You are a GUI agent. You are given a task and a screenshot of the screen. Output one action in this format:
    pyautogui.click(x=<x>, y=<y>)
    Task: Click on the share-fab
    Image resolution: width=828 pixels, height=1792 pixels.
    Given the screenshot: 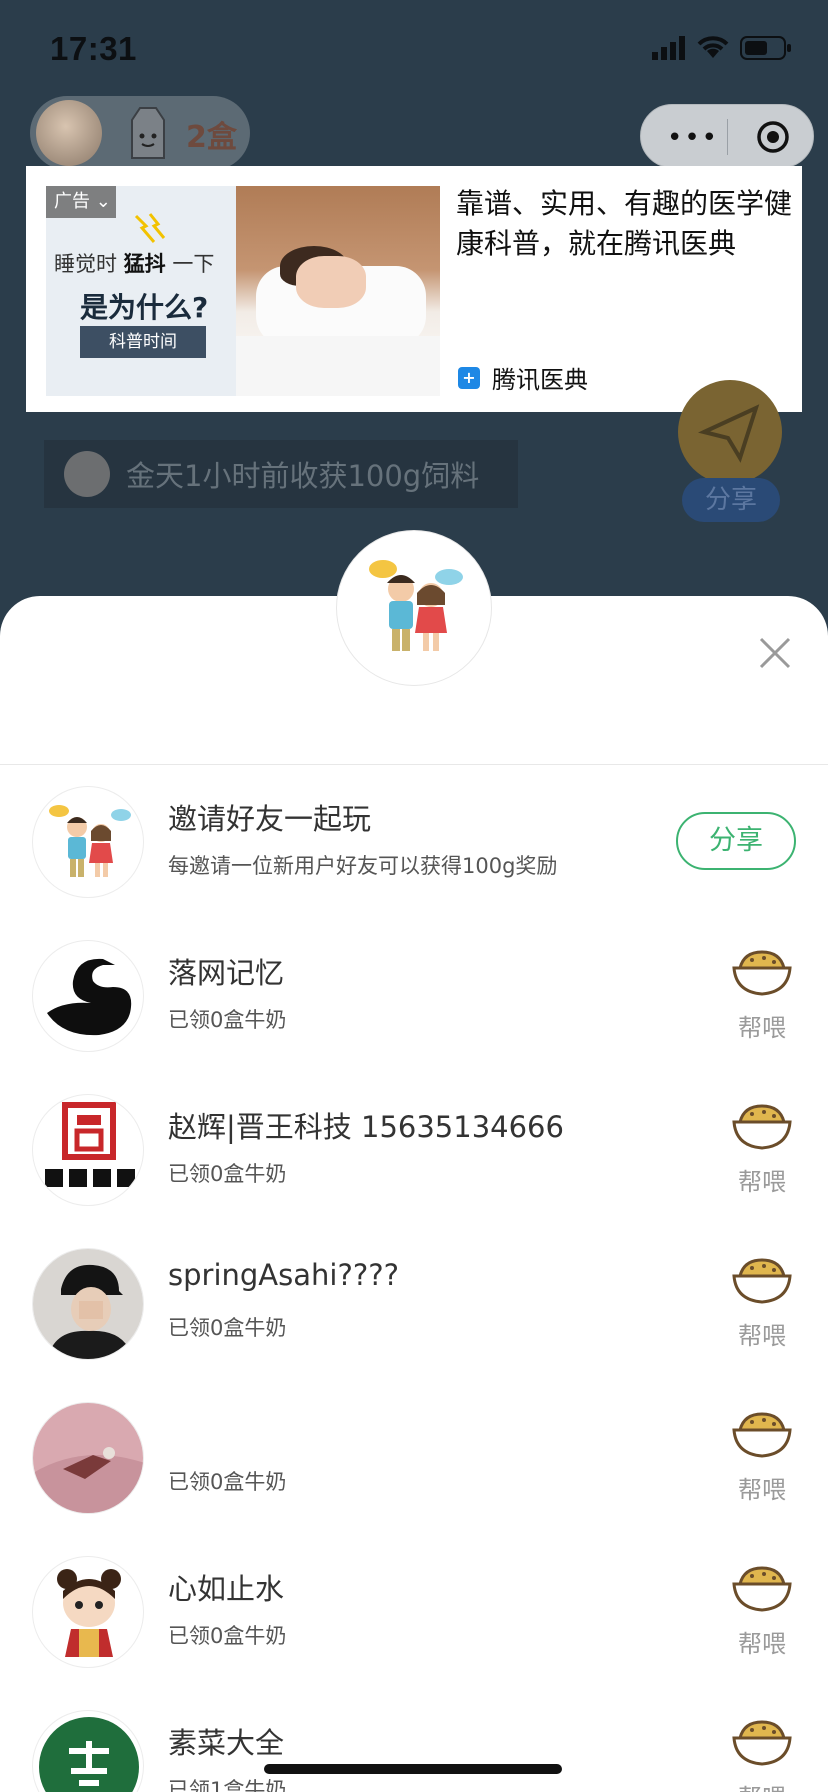 What is the action you would take?
    pyautogui.click(x=730, y=432)
    